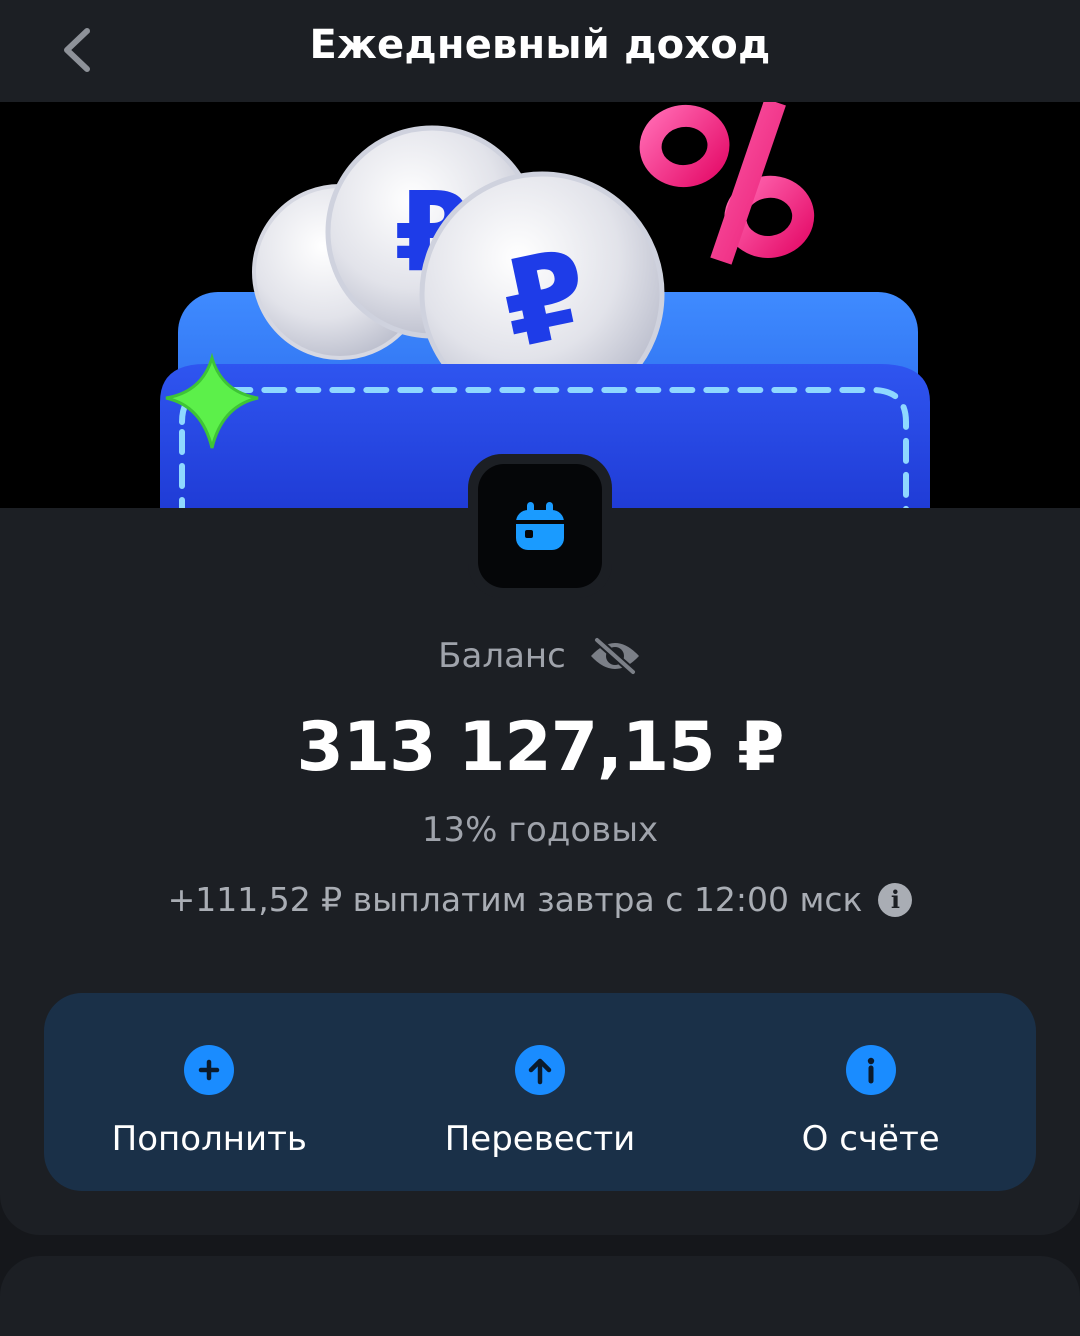 This screenshot has width=1080, height=1336. What do you see at coordinates (540, 1139) in the screenshot?
I see `transfer-label: Перевести` at bounding box center [540, 1139].